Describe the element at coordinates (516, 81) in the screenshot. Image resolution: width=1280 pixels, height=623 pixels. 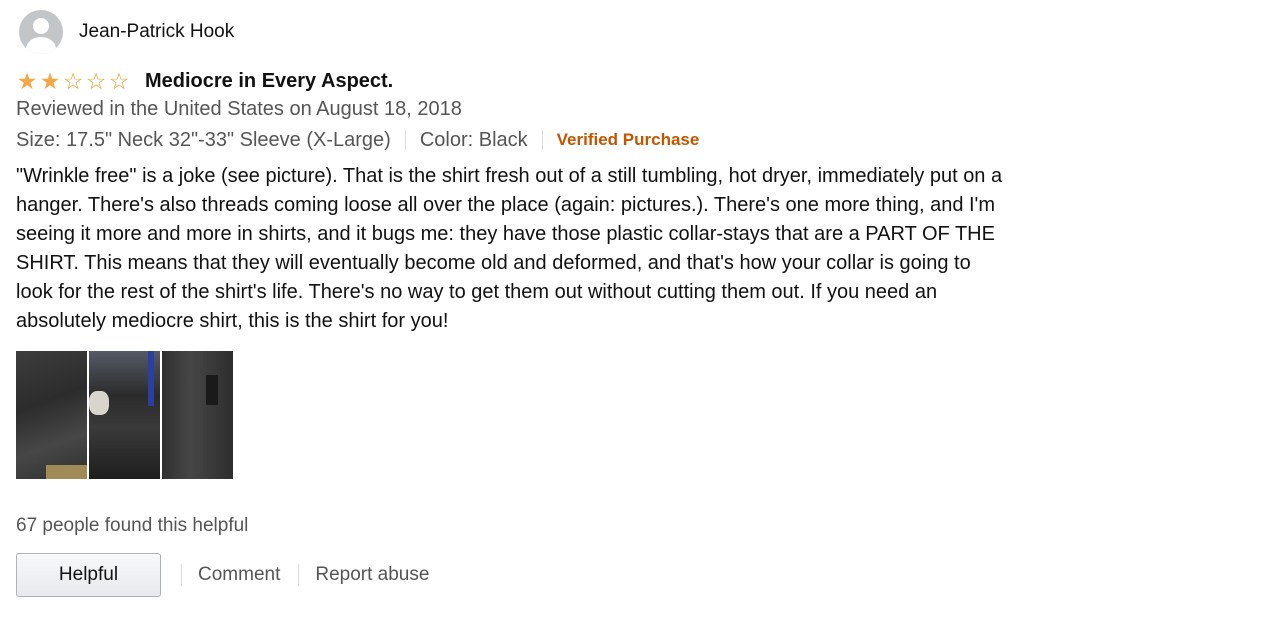
I see `review-title-row: ★ ★ ☆ ☆ ☆ Mediocre in Every Aspect.` at that location.